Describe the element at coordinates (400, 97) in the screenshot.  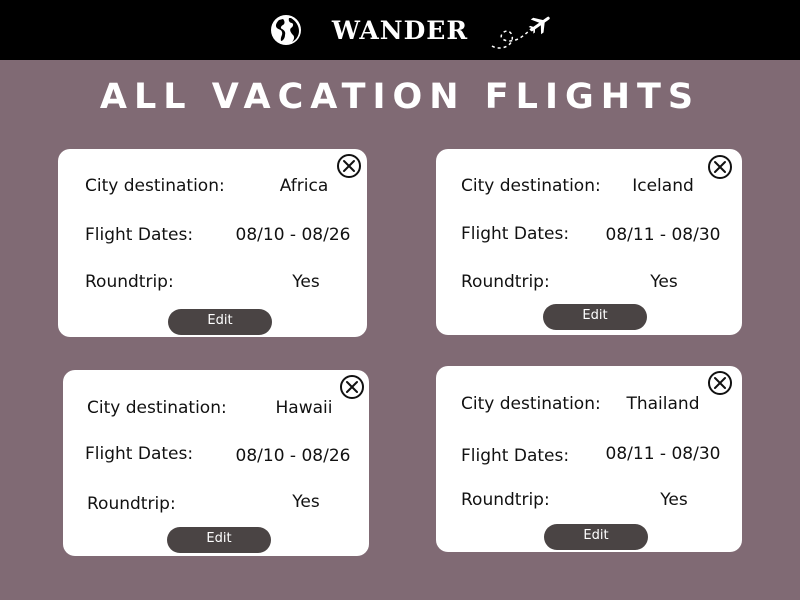
I see `page-title: ALL VACATION FLIGHTS` at that location.